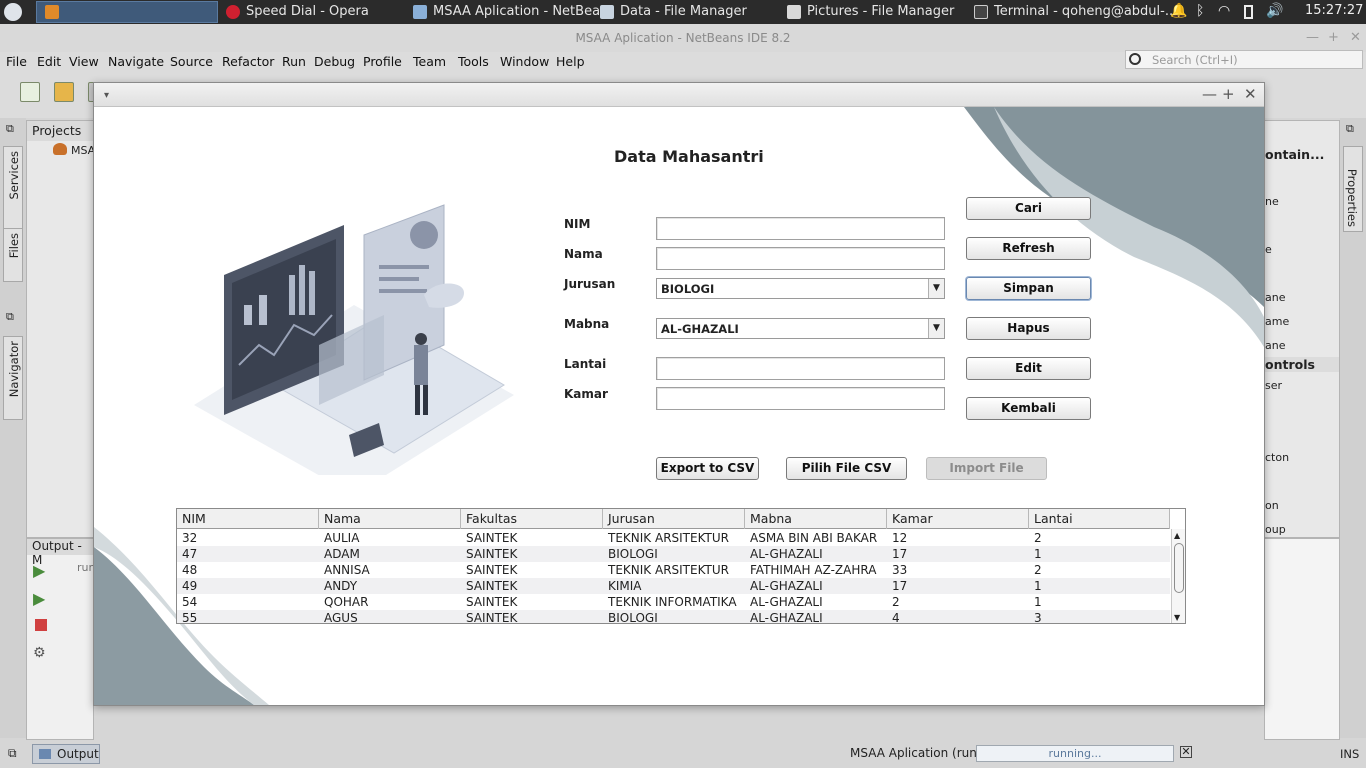  I want to click on projects-tab: Projects, so click(56, 130).